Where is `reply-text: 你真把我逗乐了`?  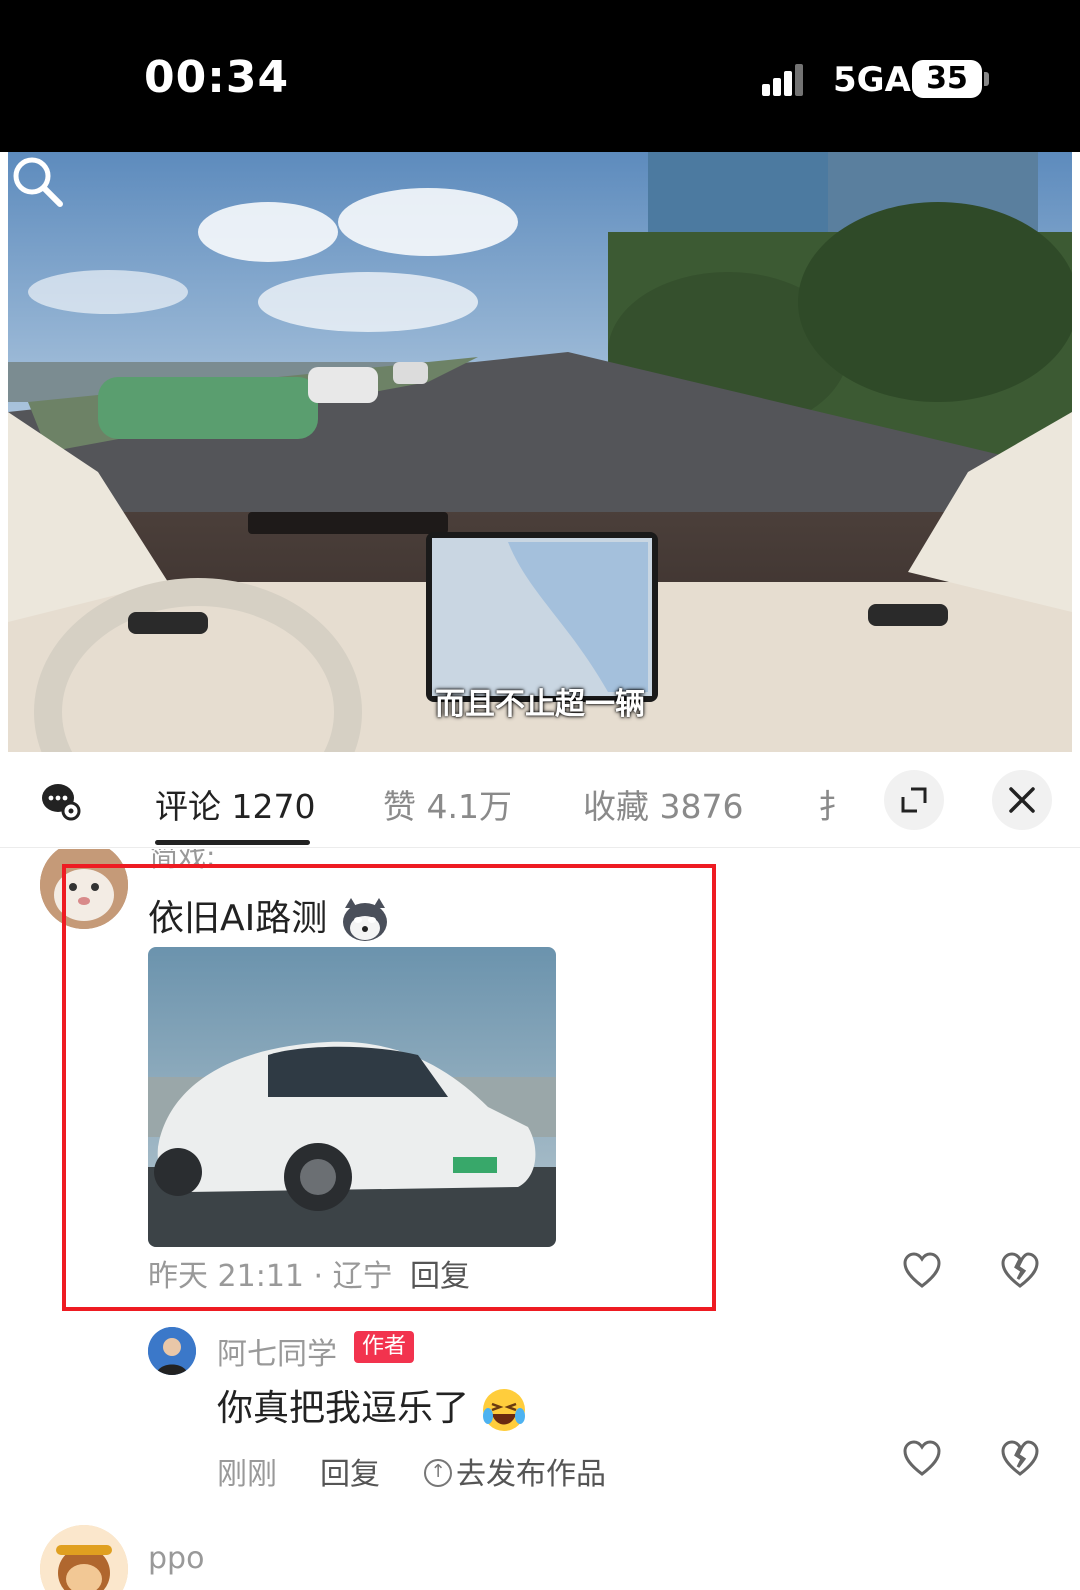
reply-text: 你真把我逗乐了 is located at coordinates (372, 1406).